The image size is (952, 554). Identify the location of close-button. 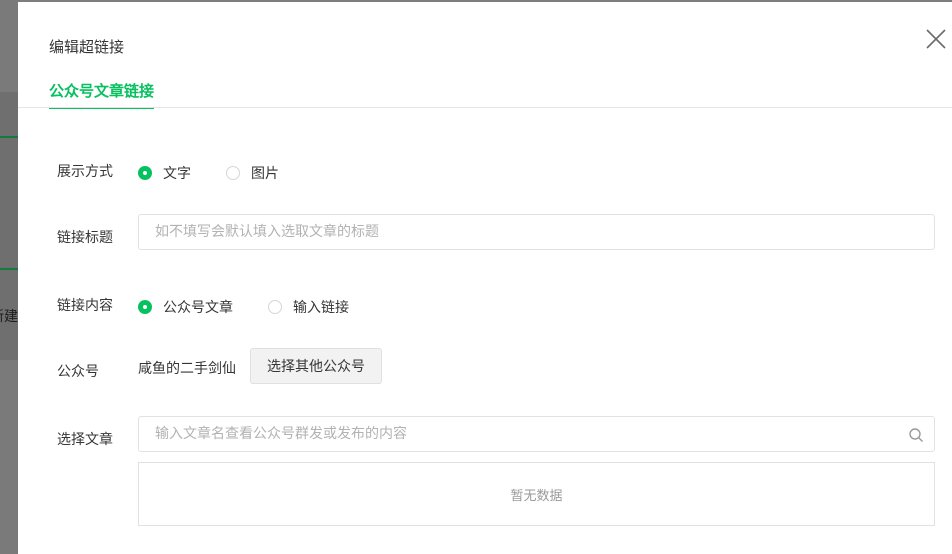
(936, 39).